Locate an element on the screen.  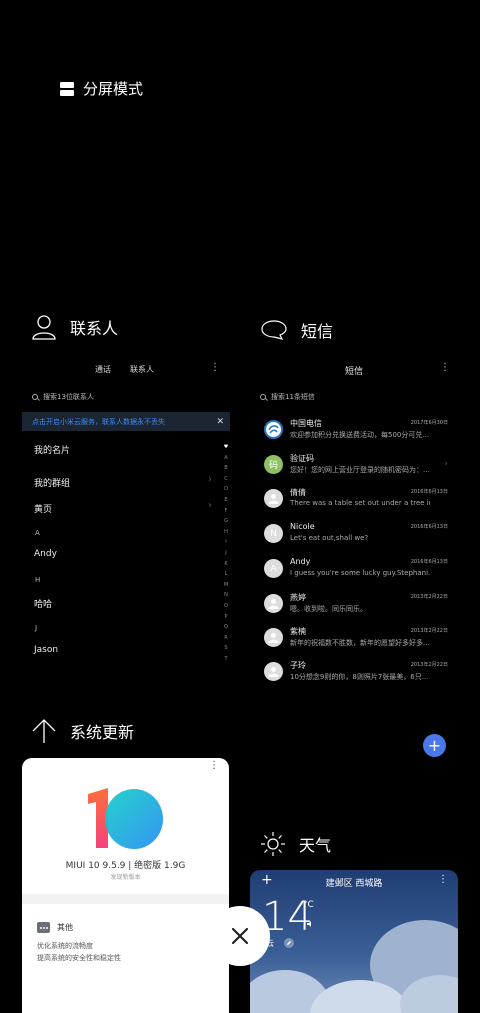
index-letter: F is located at coordinates (226, 511).